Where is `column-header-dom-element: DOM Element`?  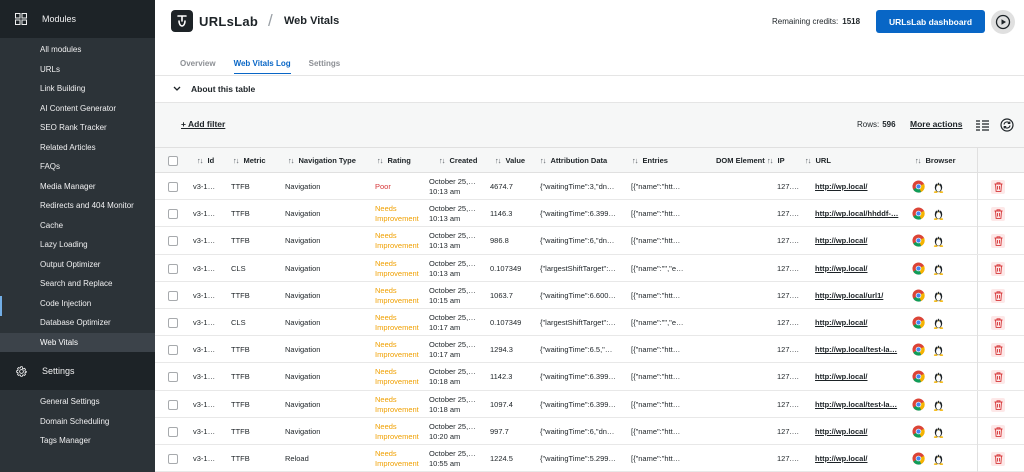 column-header-dom-element: DOM Element is located at coordinates (740, 160).